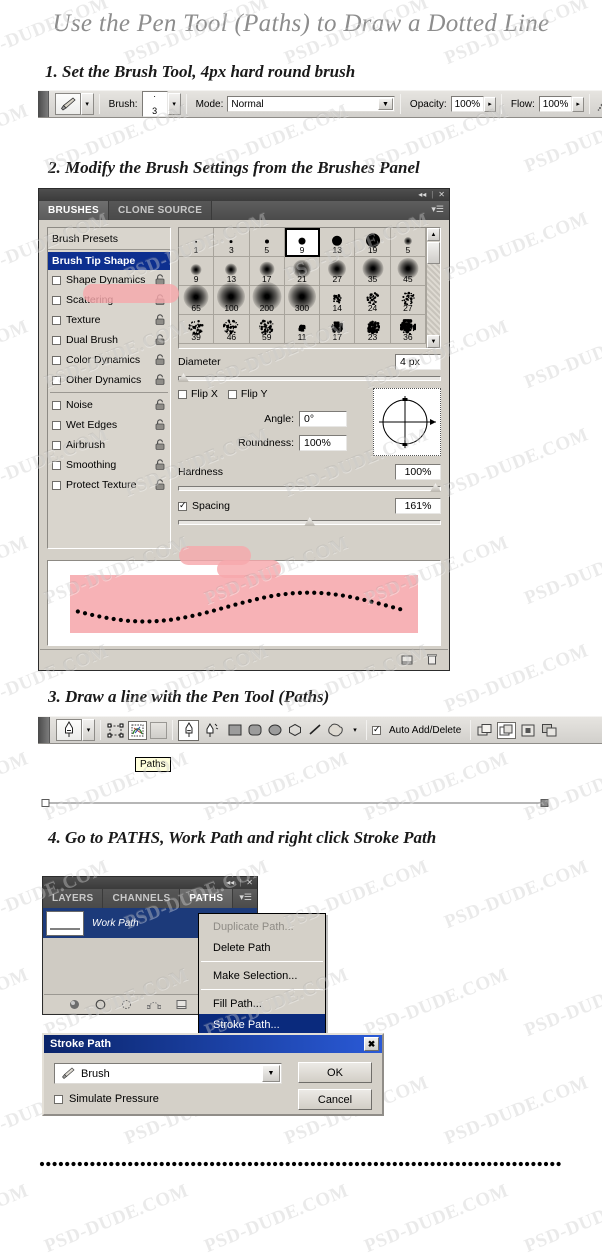 This screenshot has width=602, height=1258. I want to click on brush-tool-icon, so click(67, 104).